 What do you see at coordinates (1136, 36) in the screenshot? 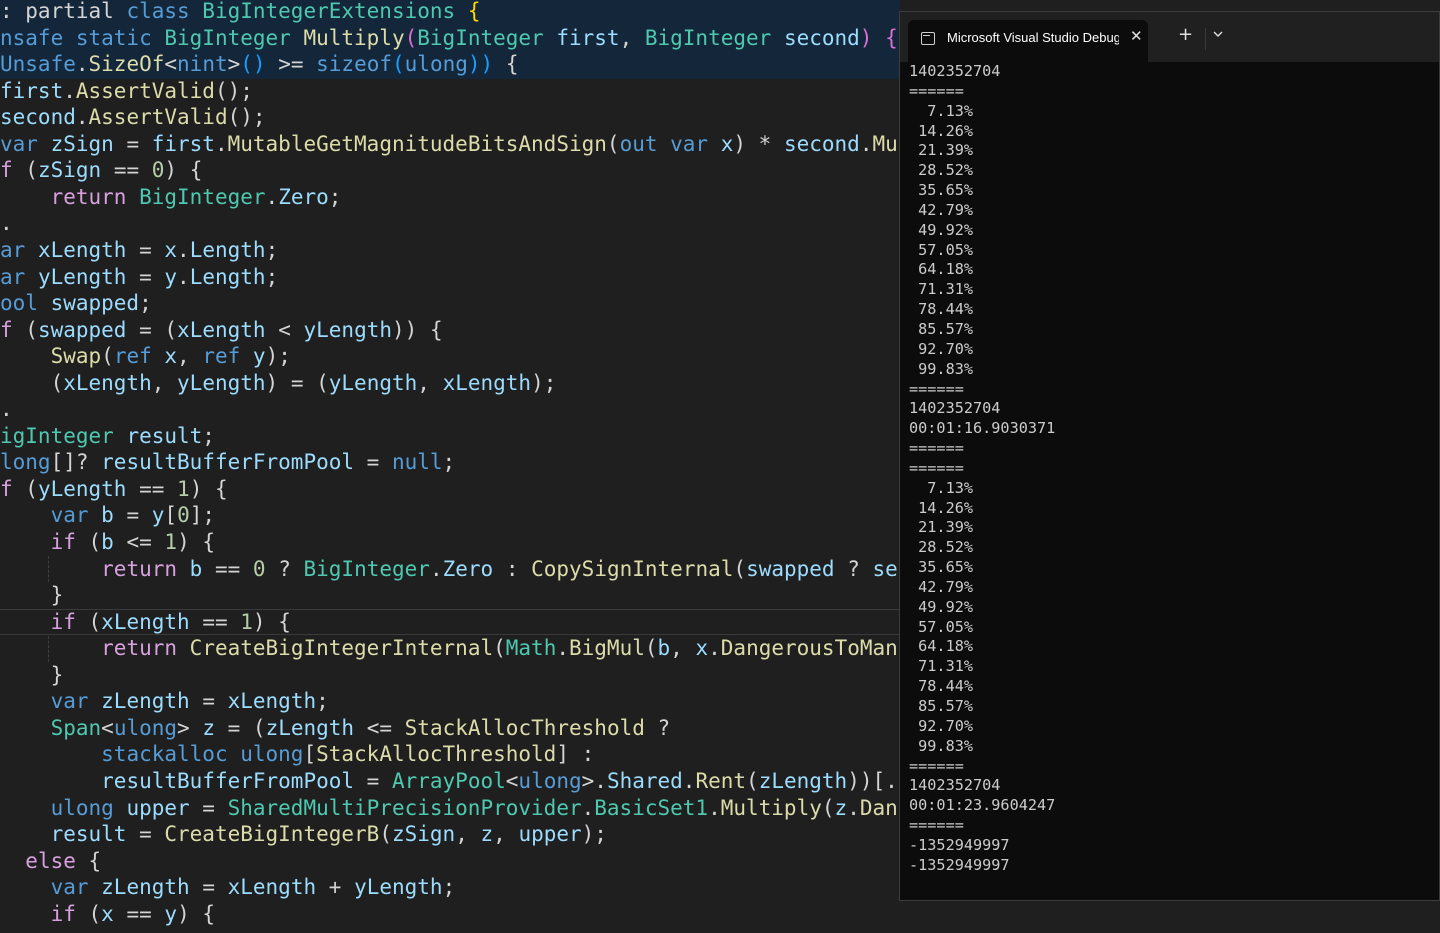
I see `close-tab-button: ✕` at bounding box center [1136, 36].